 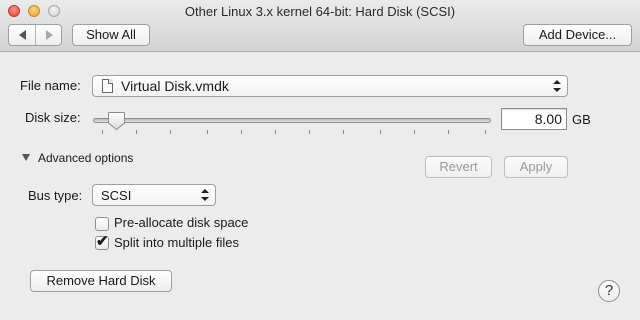 What do you see at coordinates (116, 195) in the screenshot?
I see `bus-type-value: SCSI` at bounding box center [116, 195].